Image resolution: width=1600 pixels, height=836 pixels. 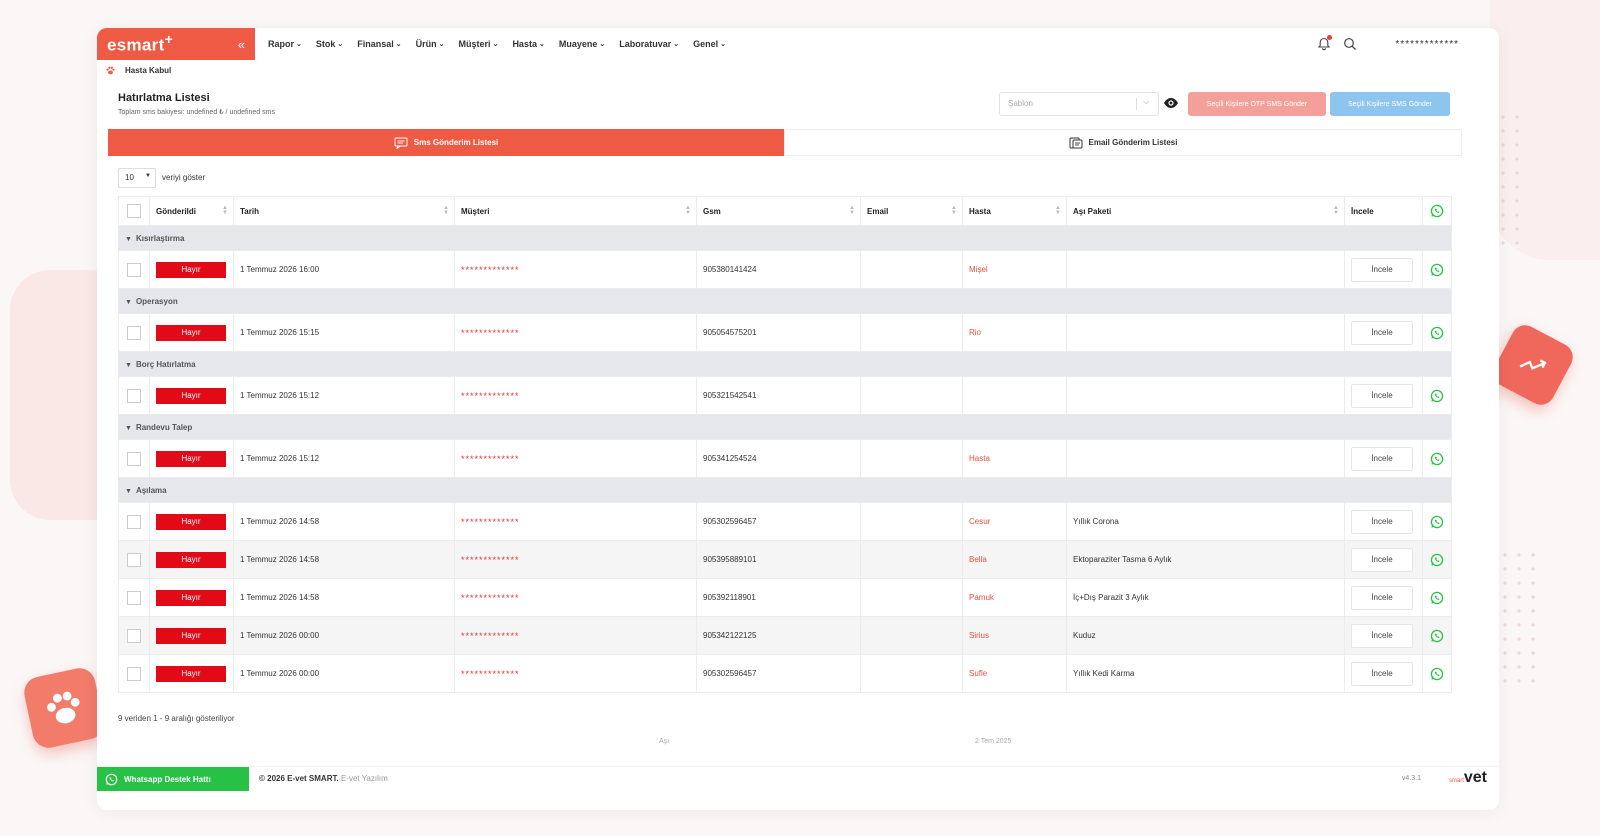 What do you see at coordinates (785, 364) in the screenshot?
I see `group-row: ▼ Borç Hatırlatma` at bounding box center [785, 364].